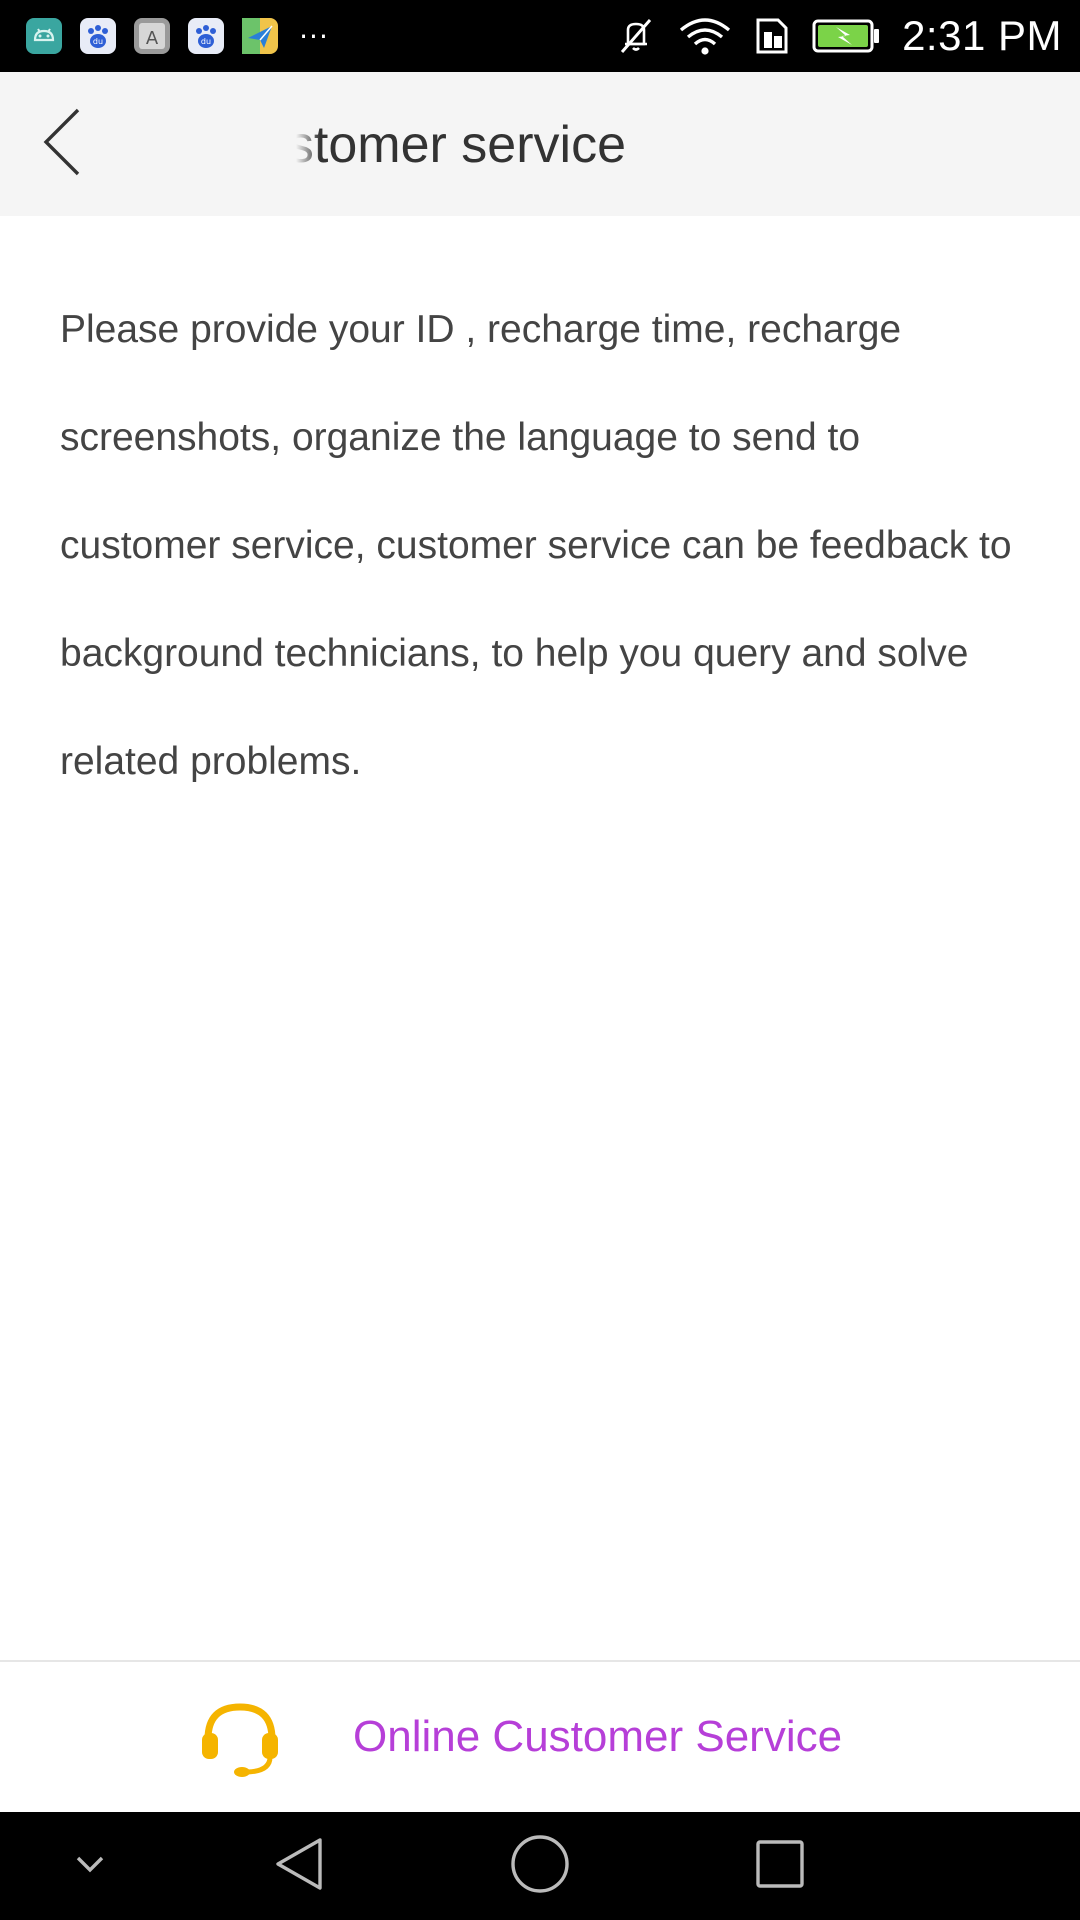 This screenshot has width=1080, height=1920. I want to click on android-app-icon, so click(44, 36).